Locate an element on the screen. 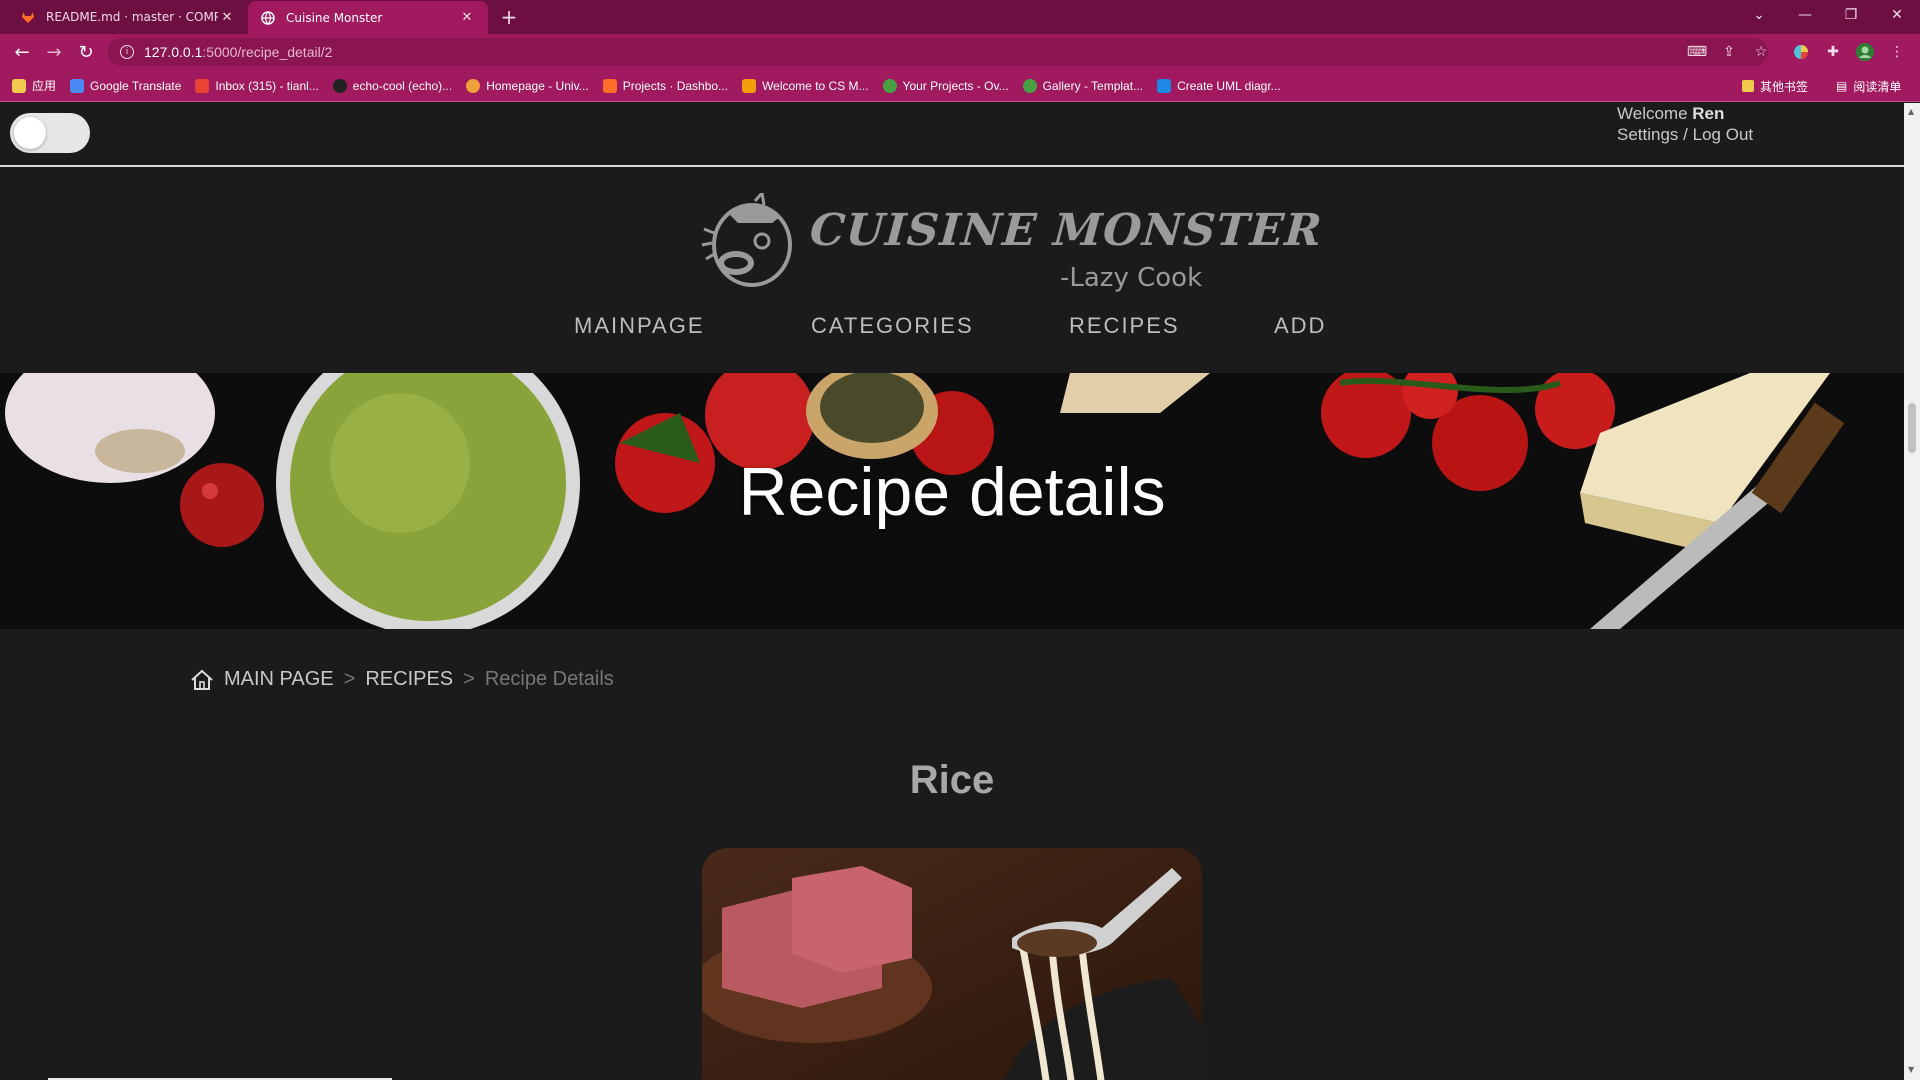 The width and height of the screenshot is (1920, 1080). puzzle-icon: ✚ is located at coordinates (1833, 52).